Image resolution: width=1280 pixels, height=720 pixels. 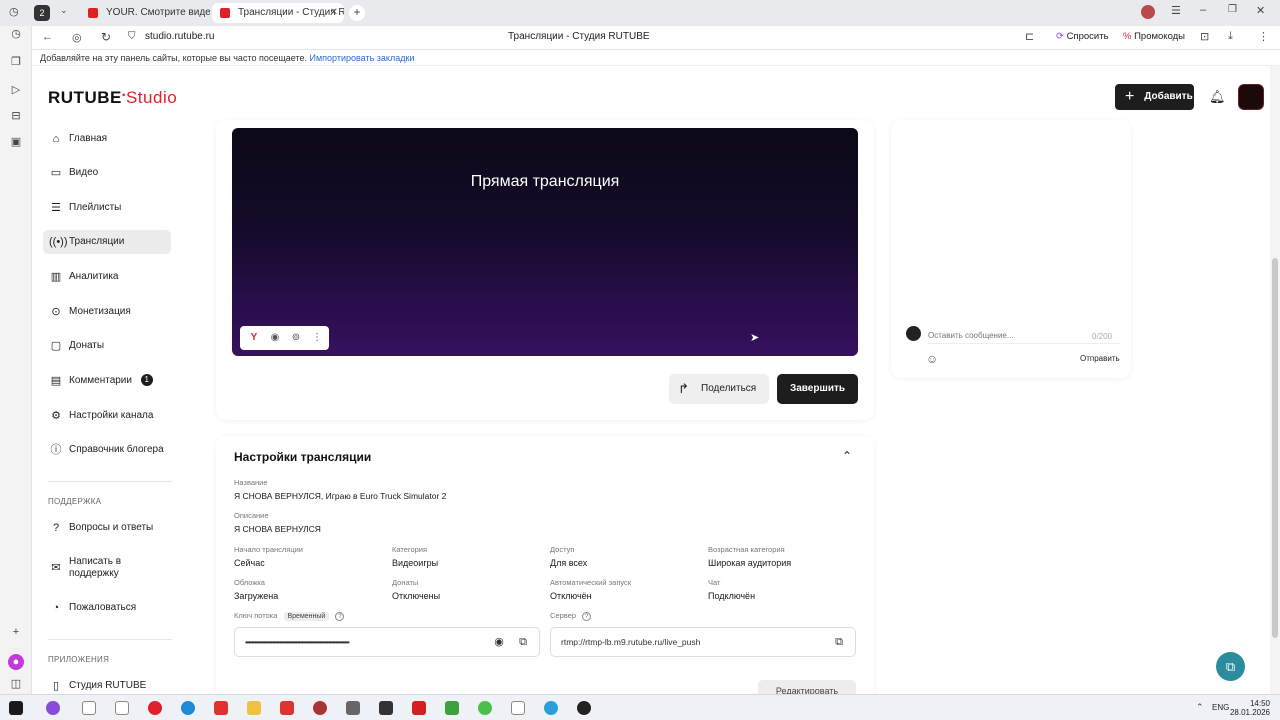 What do you see at coordinates (1217, 97) in the screenshot?
I see `bell-icon: 🔔︎` at bounding box center [1217, 97].